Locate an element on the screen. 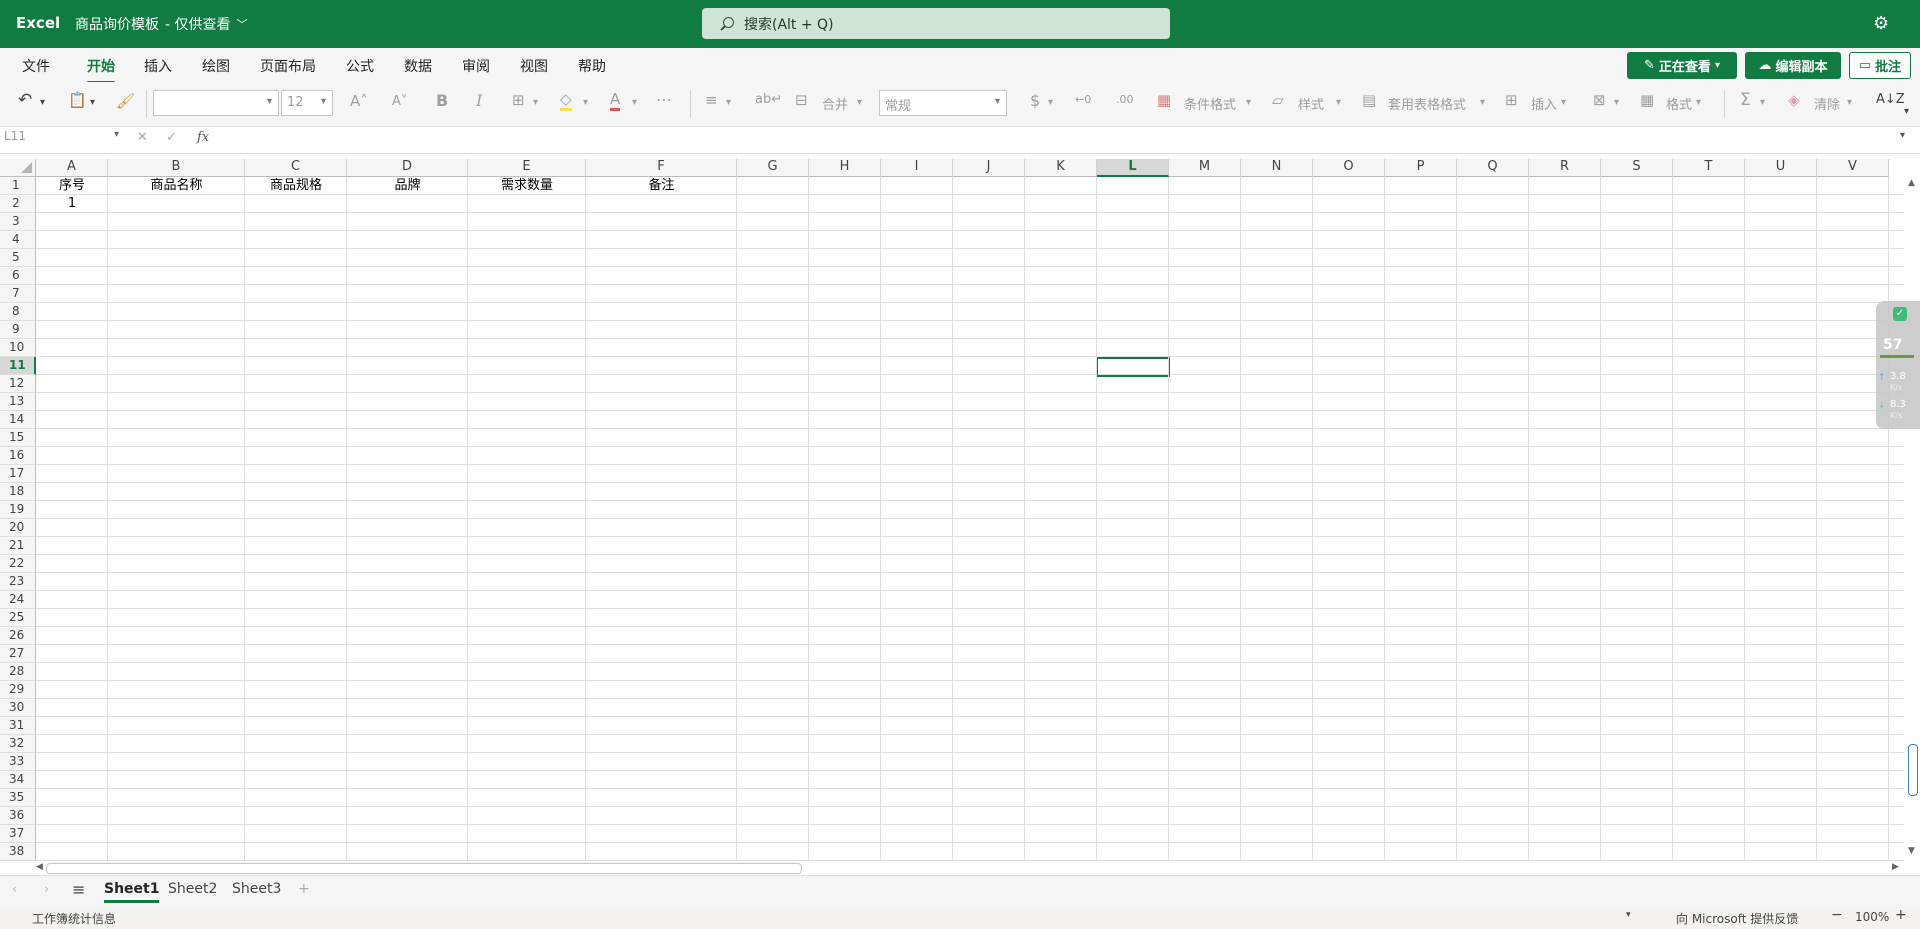 This screenshot has height=929, width=1920. menu-view: 视图 is located at coordinates (534, 66).